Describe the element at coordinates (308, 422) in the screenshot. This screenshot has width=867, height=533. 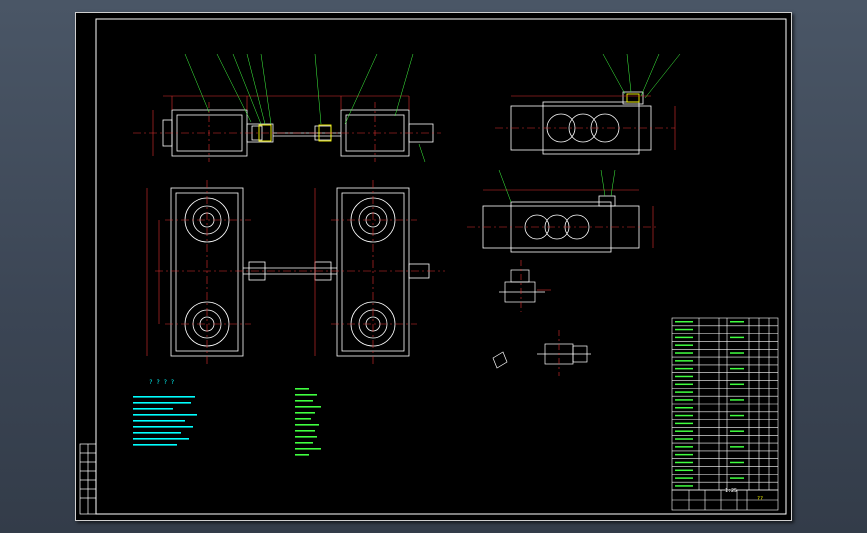
I see `notes-right-block` at that location.